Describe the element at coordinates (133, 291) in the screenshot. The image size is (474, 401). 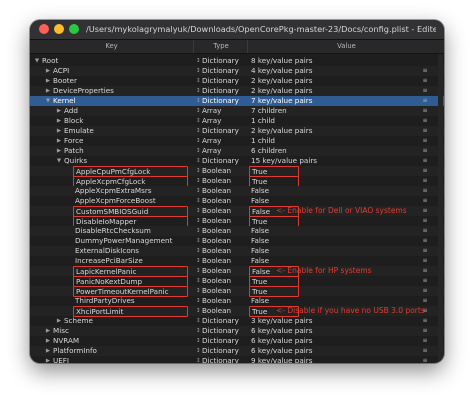
I see `key-cell: PowerTimeoutKernelPanic` at that location.